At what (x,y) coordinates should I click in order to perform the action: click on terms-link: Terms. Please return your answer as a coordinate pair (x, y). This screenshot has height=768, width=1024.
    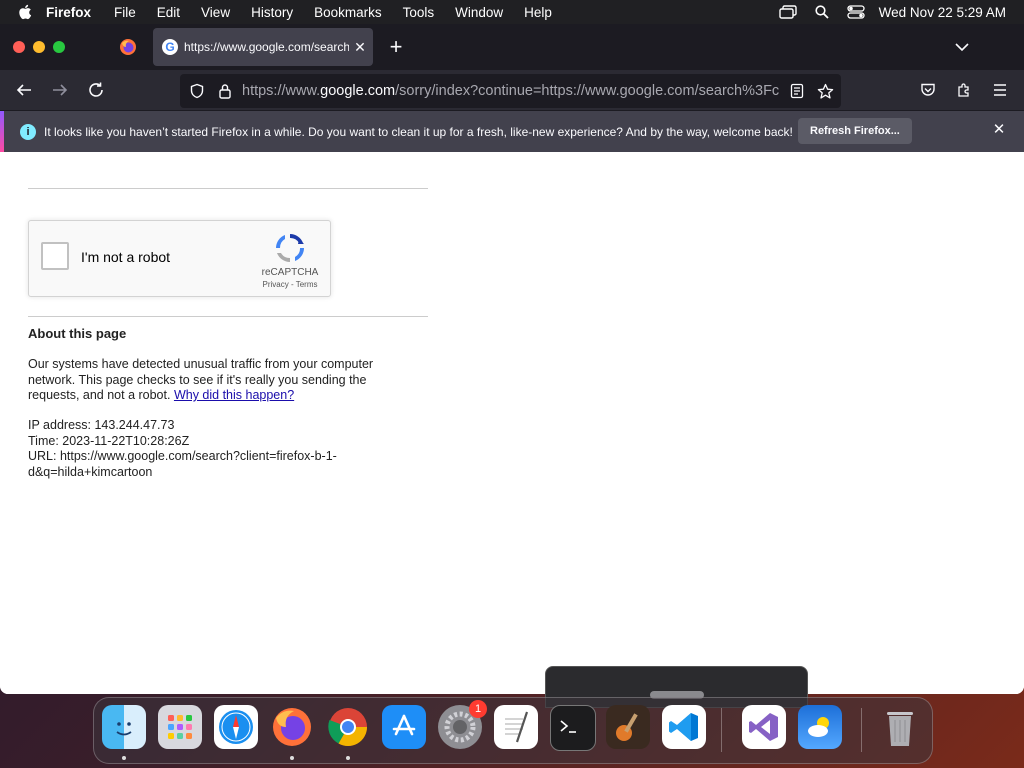
    Looking at the image, I should click on (307, 284).